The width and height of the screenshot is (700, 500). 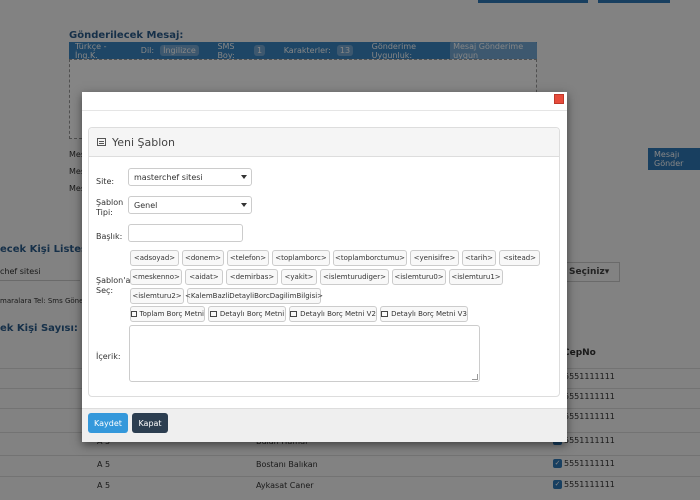 What do you see at coordinates (304, 353) in the screenshot?
I see `content-textarea` at bounding box center [304, 353].